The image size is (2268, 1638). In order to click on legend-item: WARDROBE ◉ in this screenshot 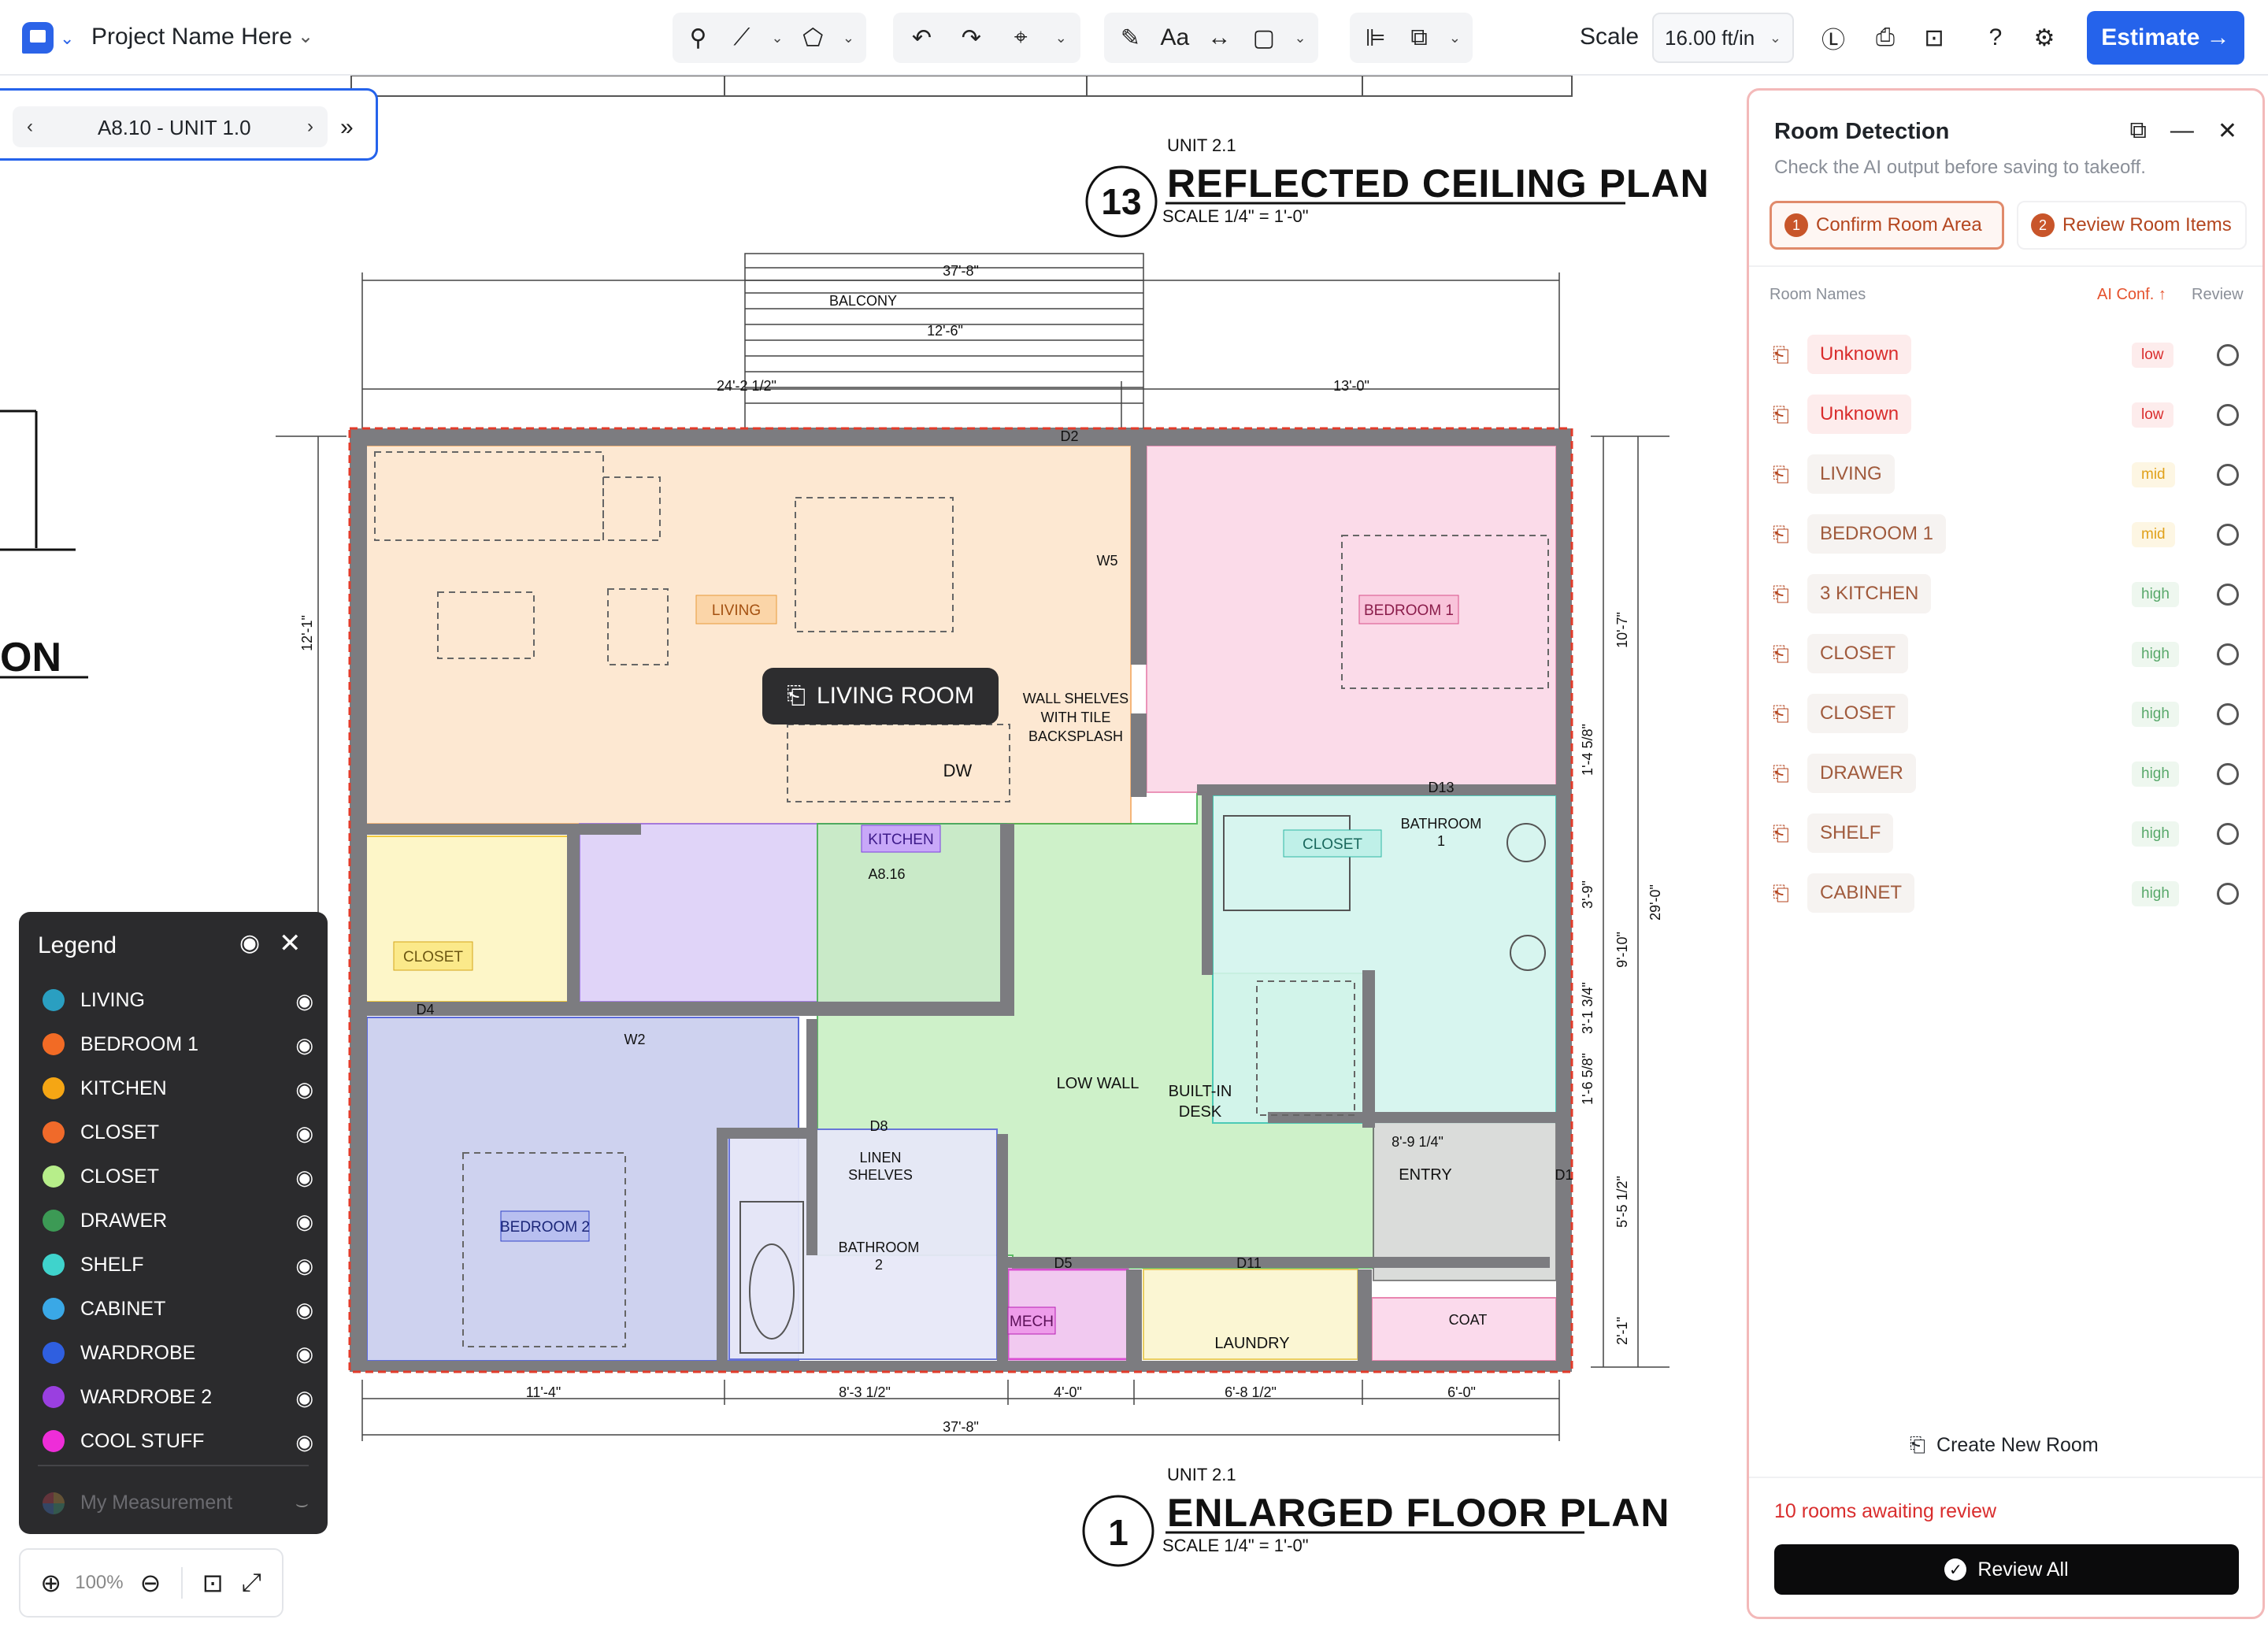, I will do `click(175, 1353)`.